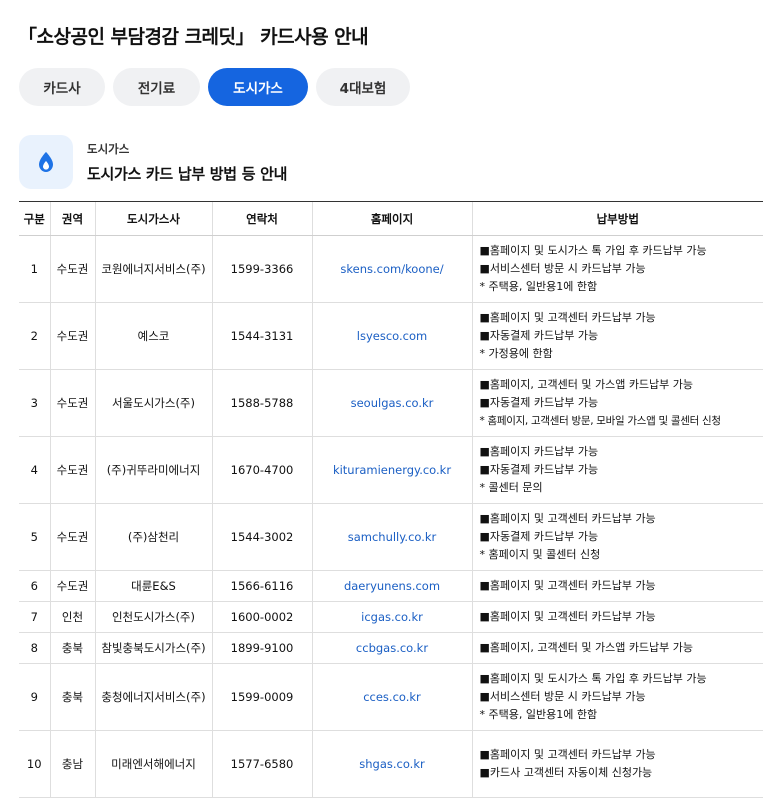 The height and width of the screenshot is (798, 763). I want to click on method-line: ■홈페이지 카드납부 가능, so click(621, 452).